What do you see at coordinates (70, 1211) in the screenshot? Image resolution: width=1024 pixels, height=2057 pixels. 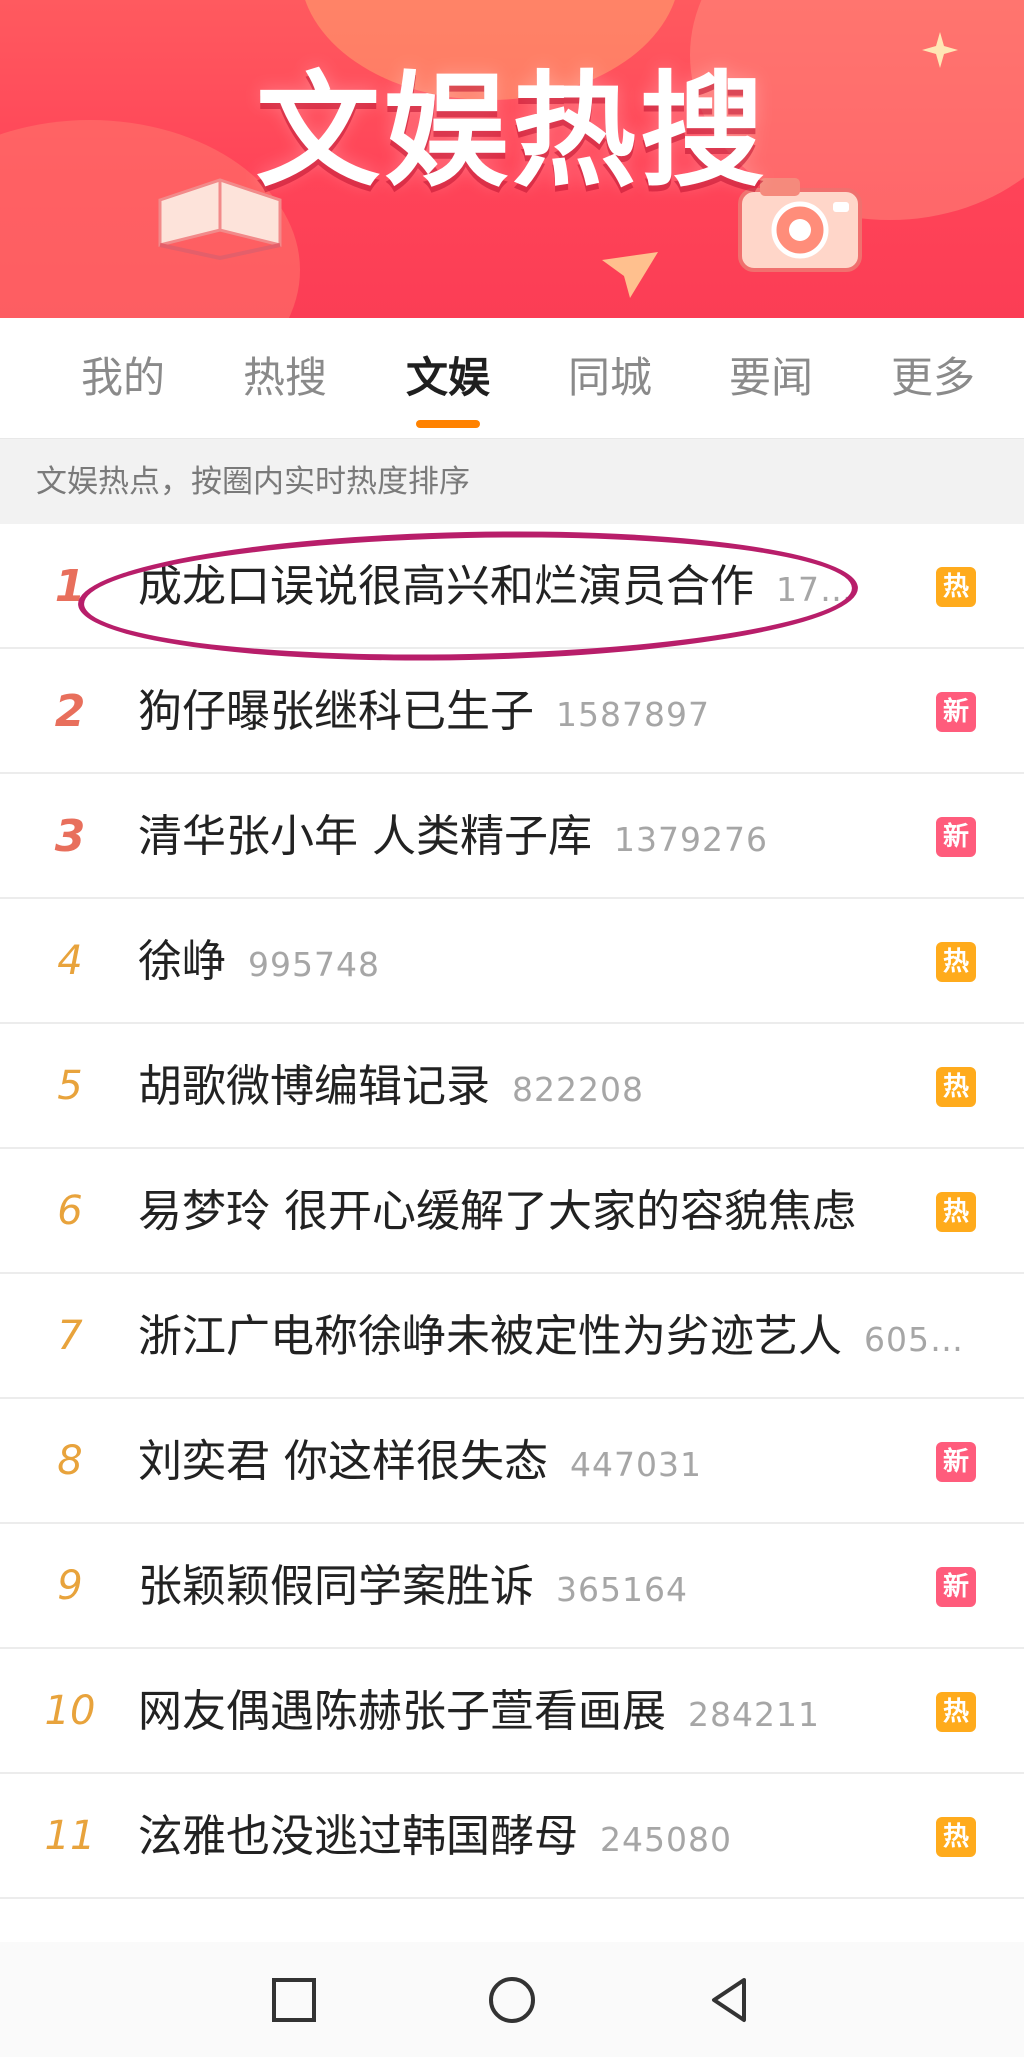 I see `rank-number: 6` at bounding box center [70, 1211].